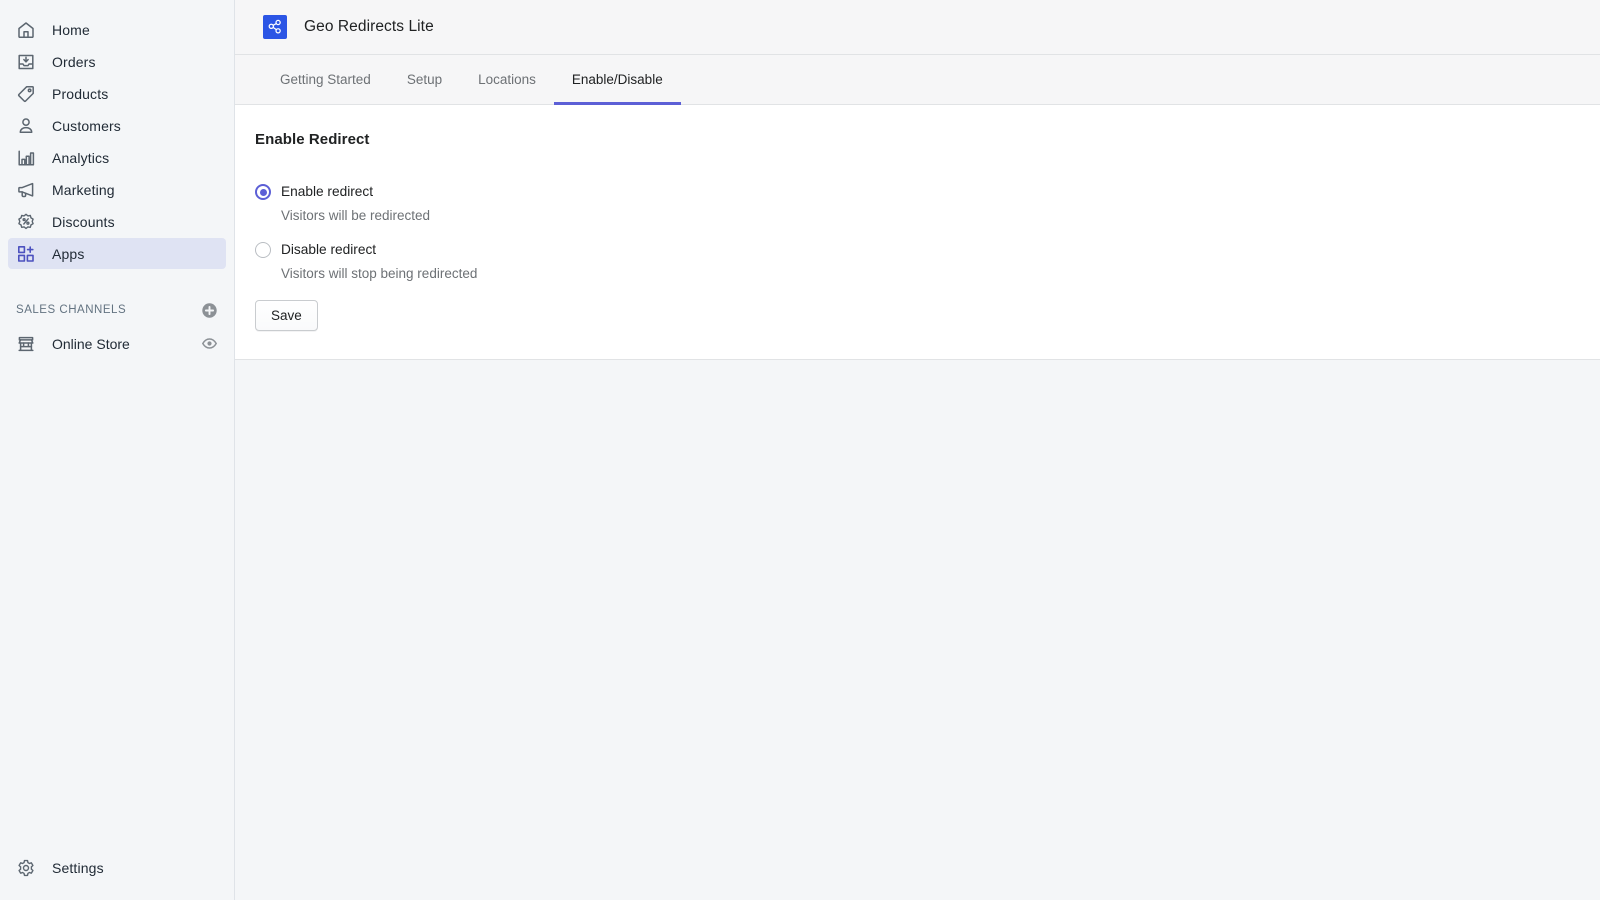 The image size is (1600, 900). What do you see at coordinates (927, 250) in the screenshot?
I see `radio-row-disable-redirect: Disable redirect` at bounding box center [927, 250].